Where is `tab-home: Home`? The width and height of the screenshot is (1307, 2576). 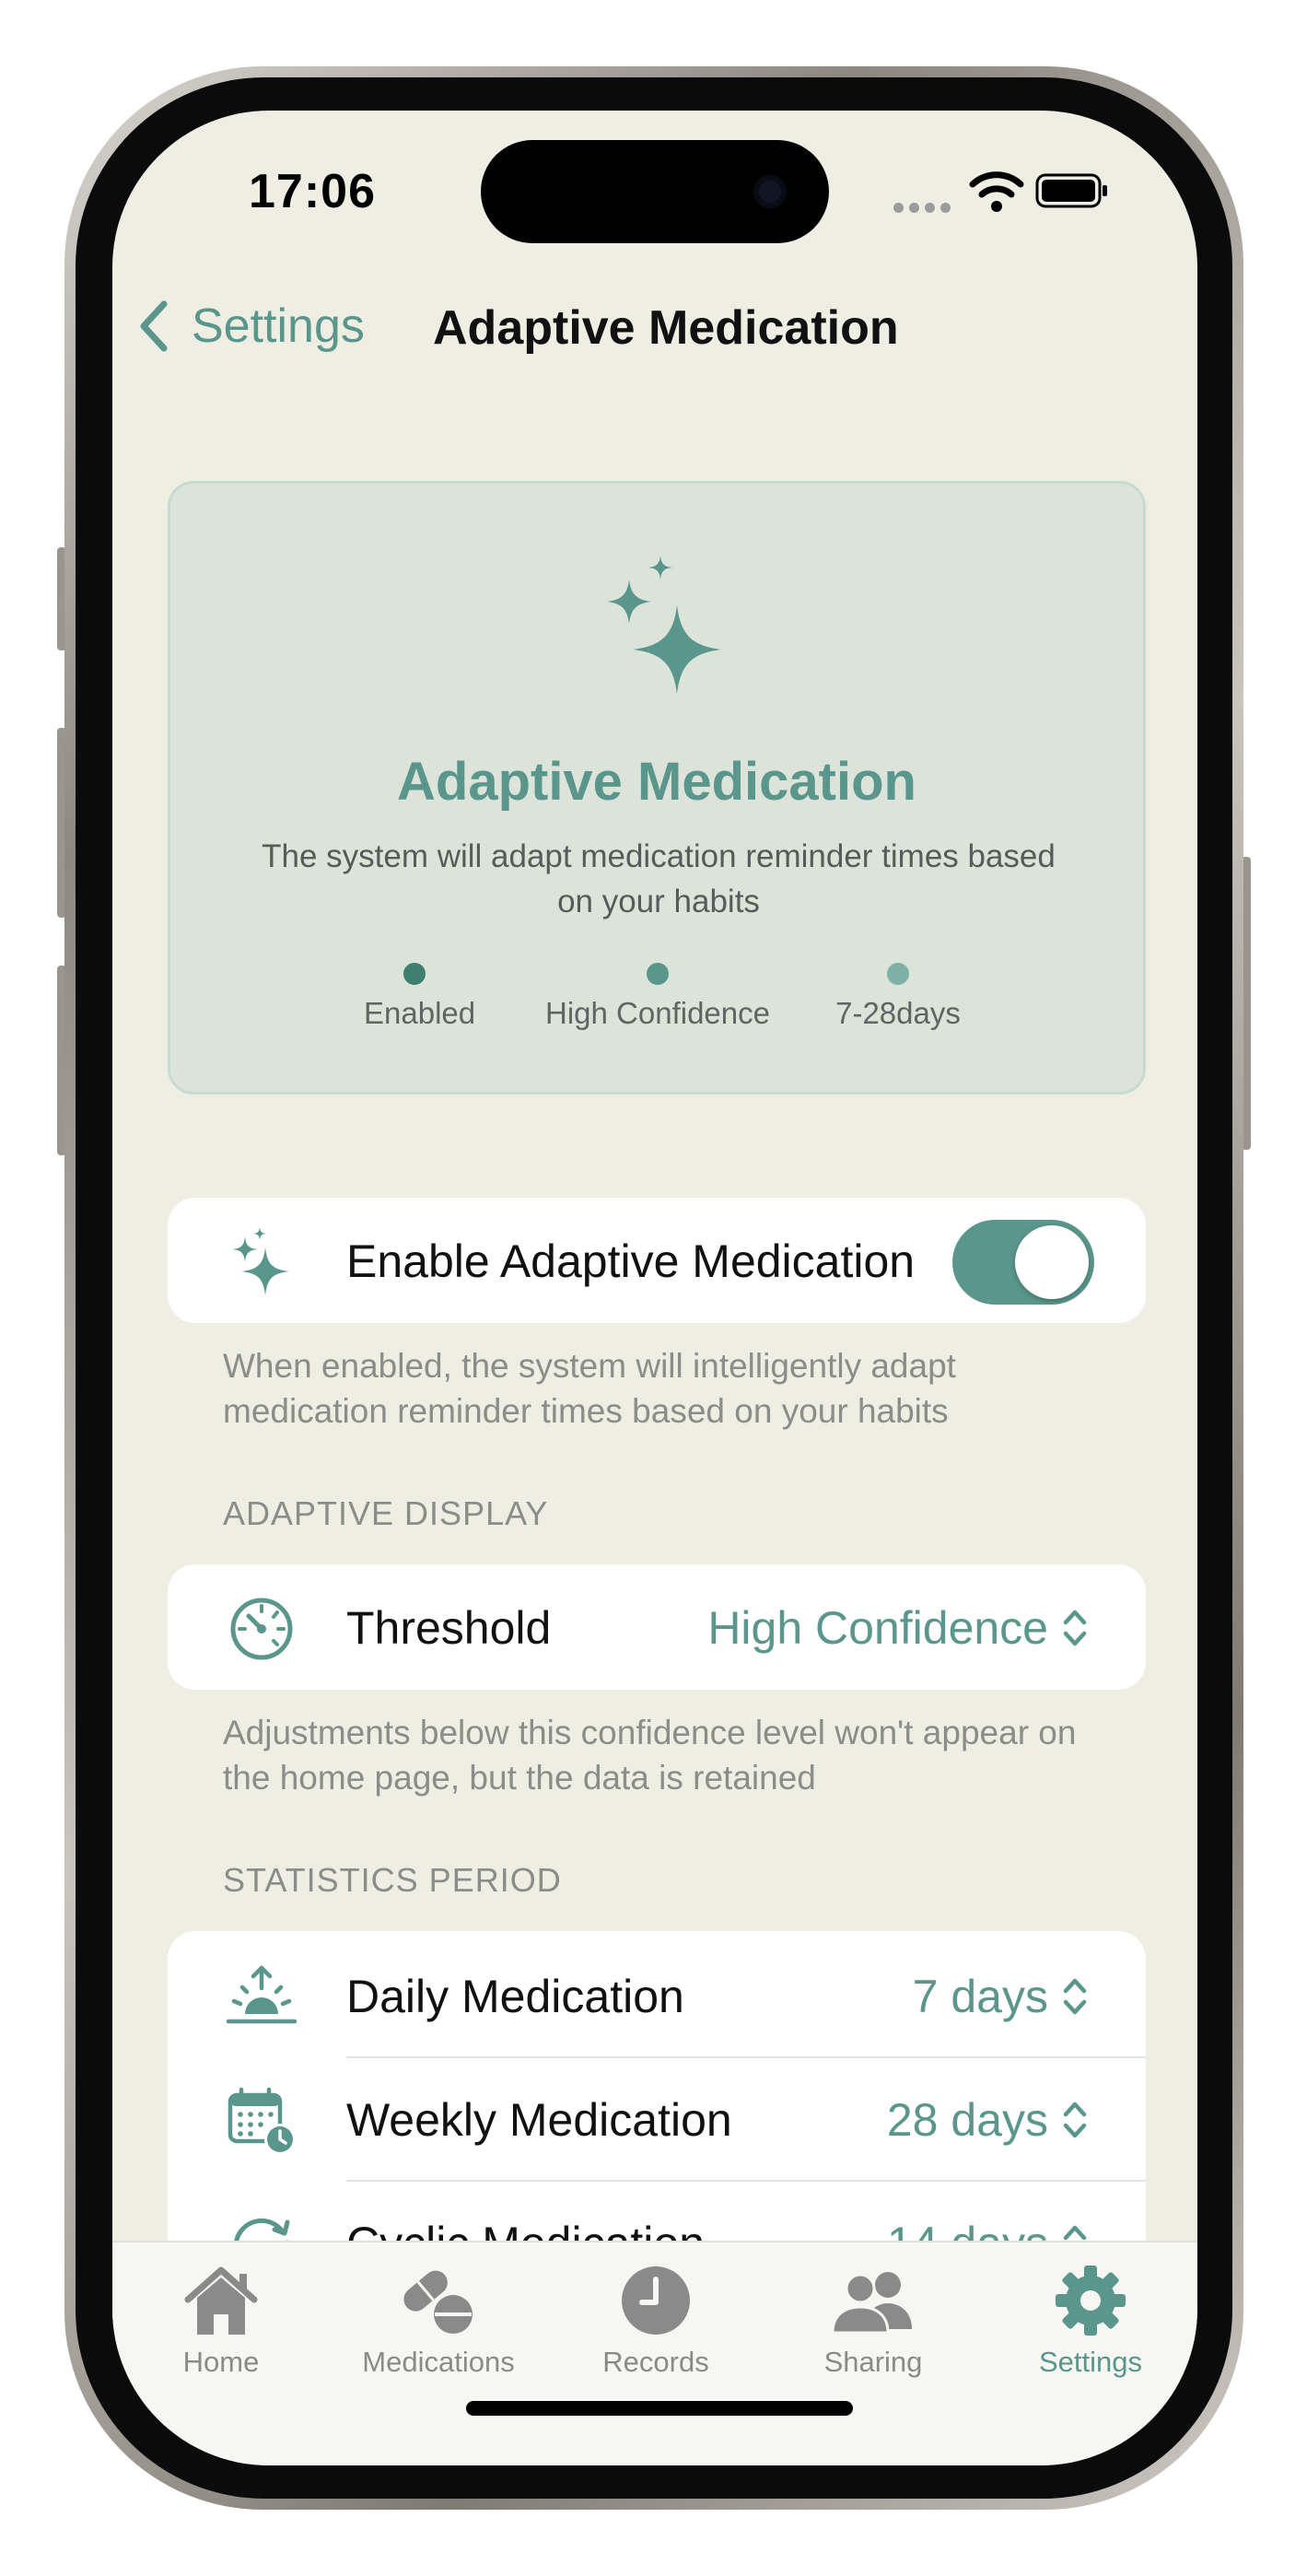 tab-home: Home is located at coordinates (221, 2320).